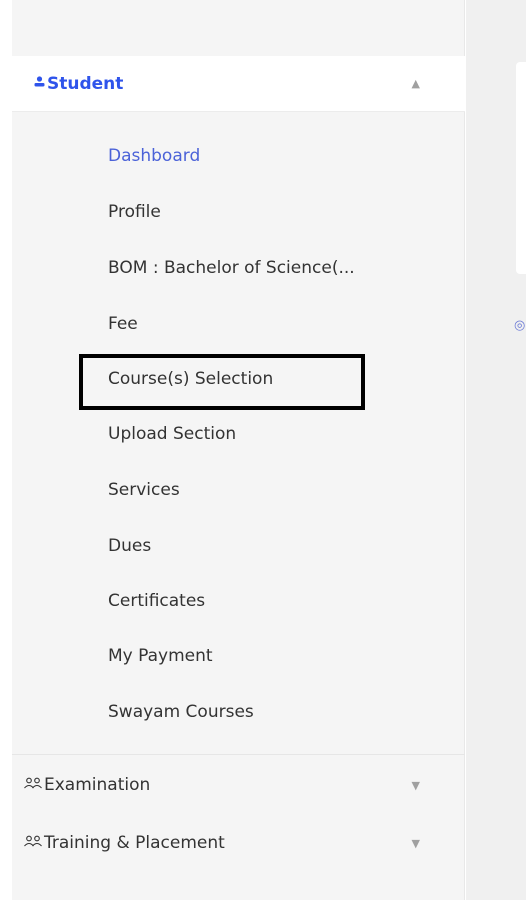  What do you see at coordinates (97, 785) in the screenshot?
I see `examination-menu-label: Examination` at bounding box center [97, 785].